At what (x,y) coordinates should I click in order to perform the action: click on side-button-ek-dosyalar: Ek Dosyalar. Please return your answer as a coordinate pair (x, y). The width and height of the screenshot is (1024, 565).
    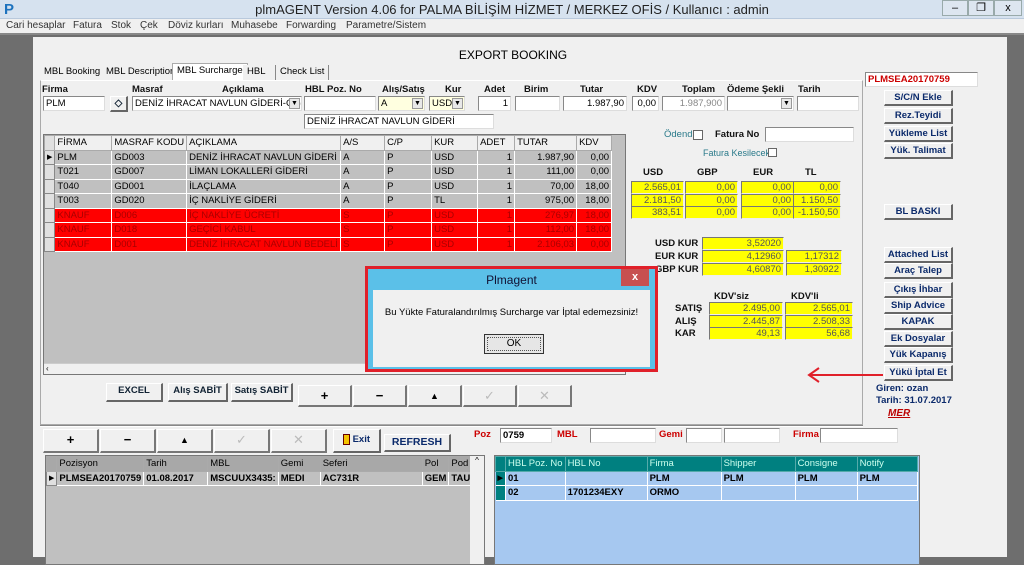
    Looking at the image, I should click on (918, 339).